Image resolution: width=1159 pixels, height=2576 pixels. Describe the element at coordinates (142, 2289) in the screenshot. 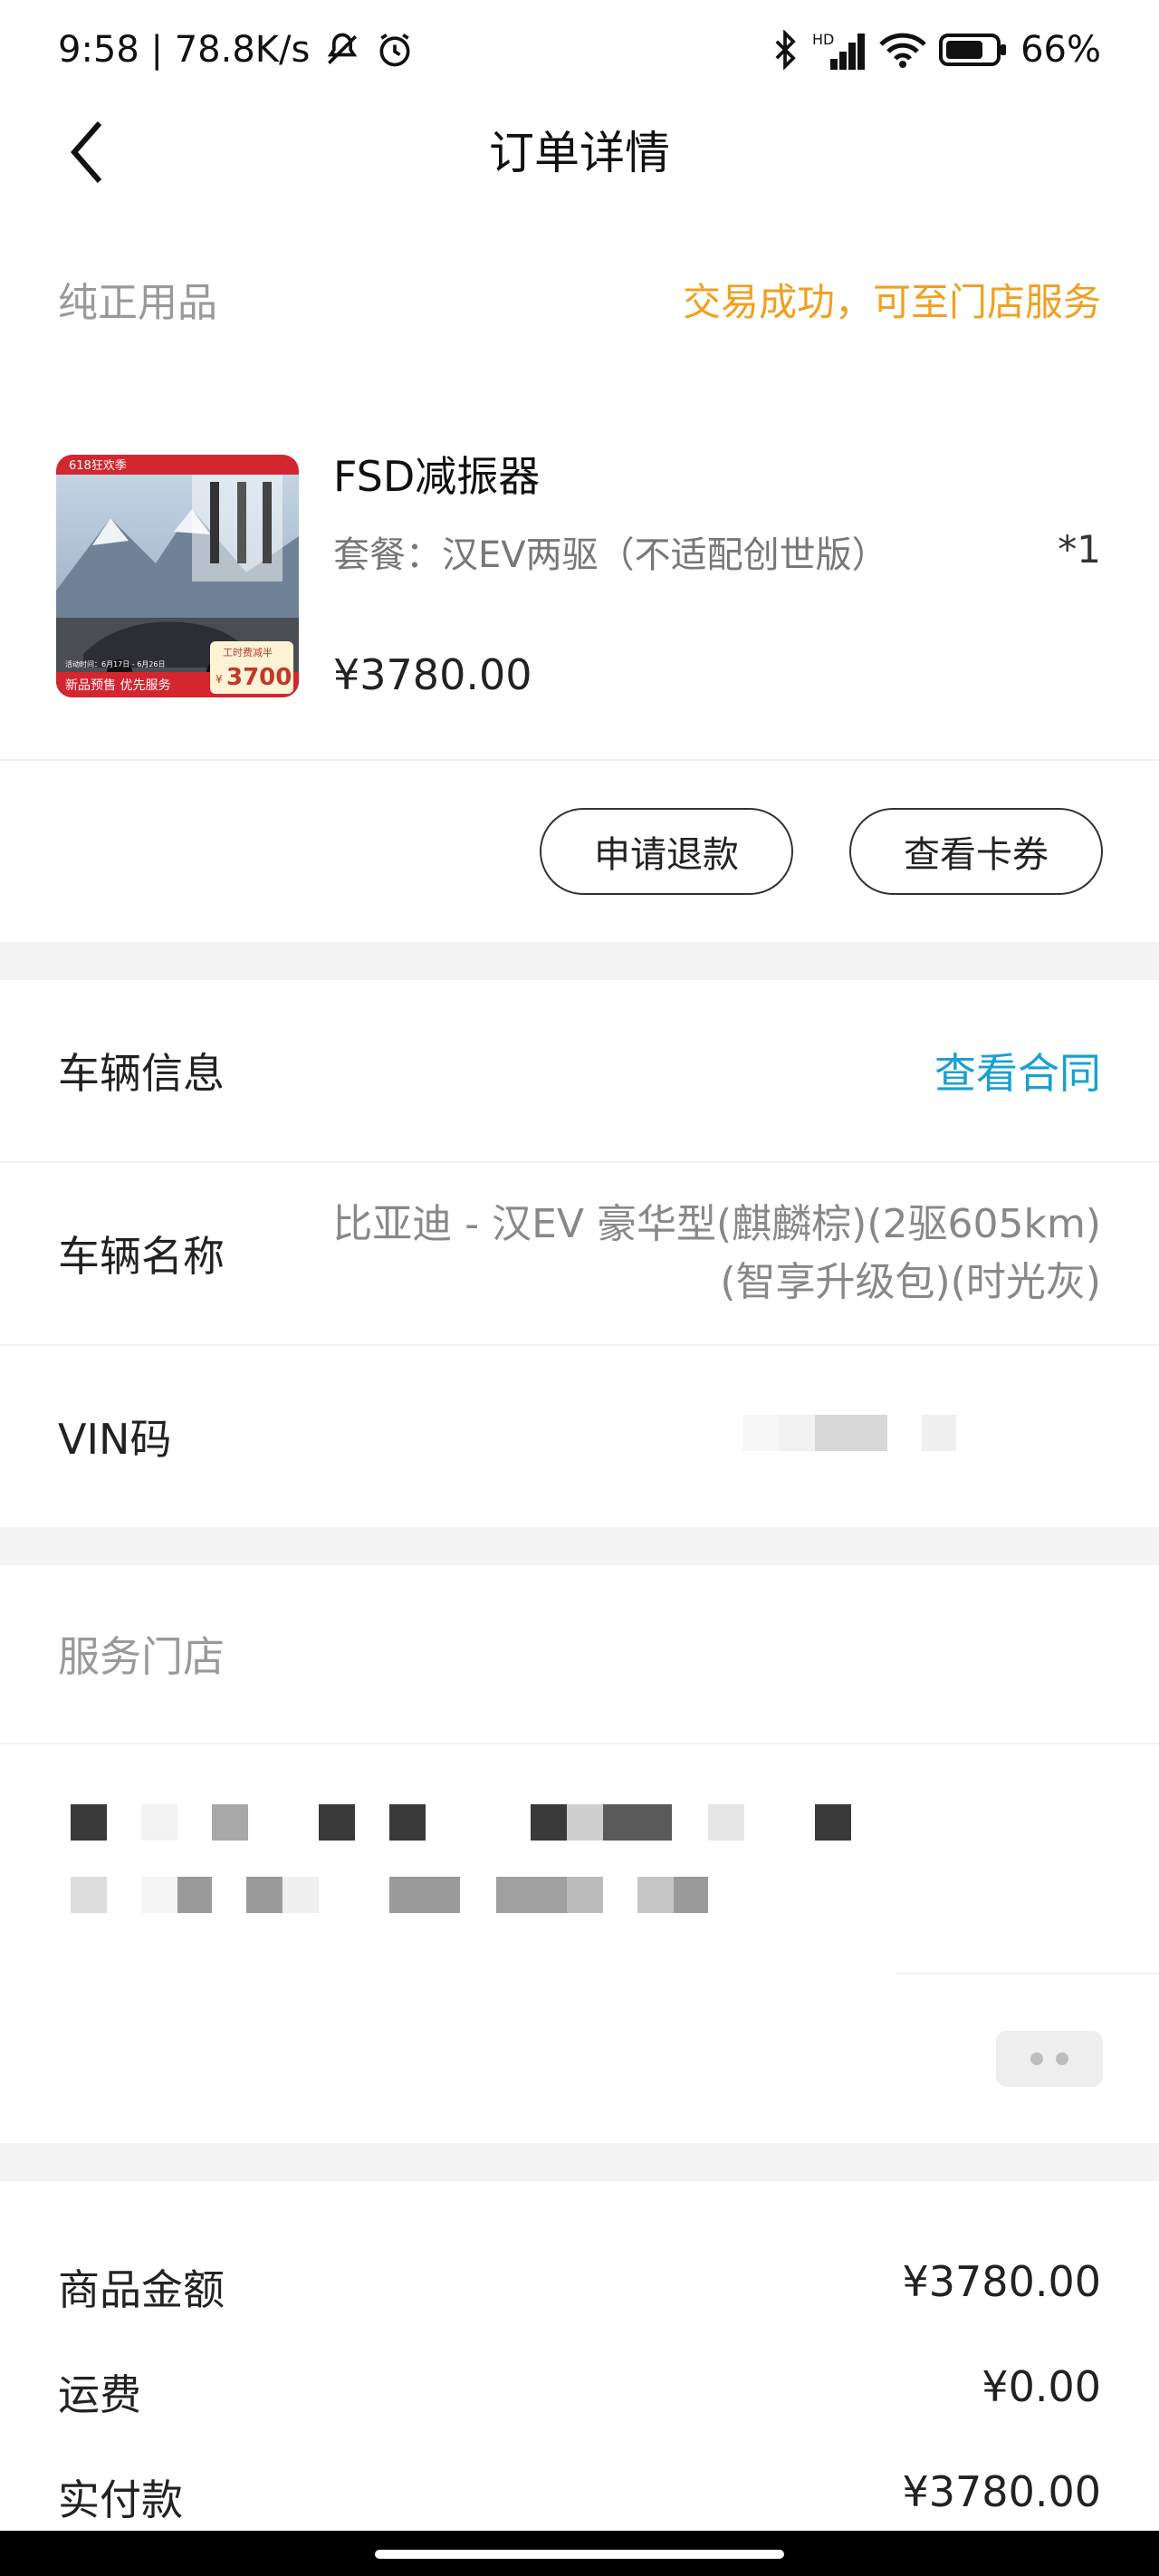

I see `subtotal-label: 商品金额` at that location.